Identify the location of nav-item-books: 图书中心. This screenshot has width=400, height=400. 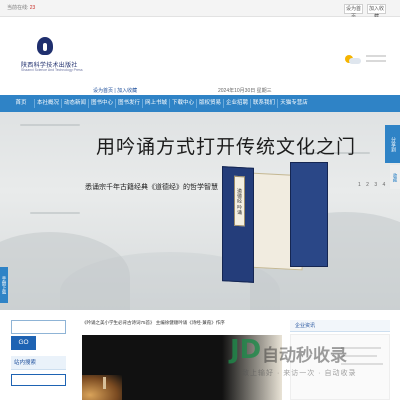
(102, 103).